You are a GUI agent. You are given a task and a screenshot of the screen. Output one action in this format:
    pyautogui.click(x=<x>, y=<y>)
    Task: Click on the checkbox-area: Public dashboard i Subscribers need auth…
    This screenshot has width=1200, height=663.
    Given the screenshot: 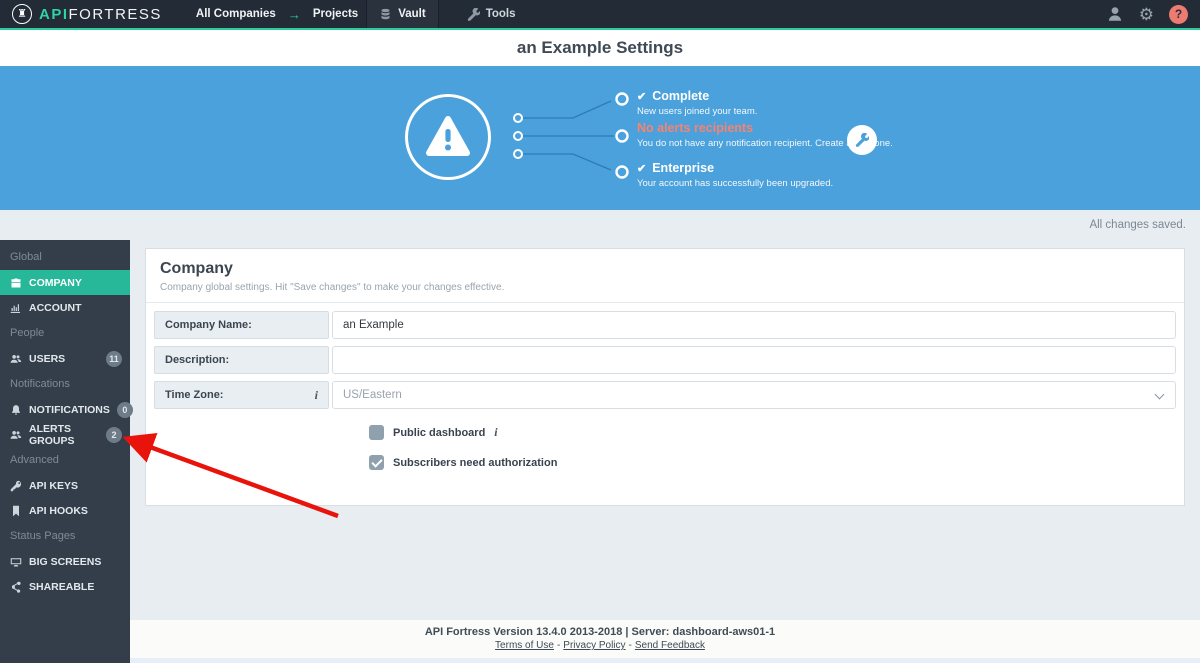 What is the action you would take?
    pyautogui.click(x=776, y=447)
    